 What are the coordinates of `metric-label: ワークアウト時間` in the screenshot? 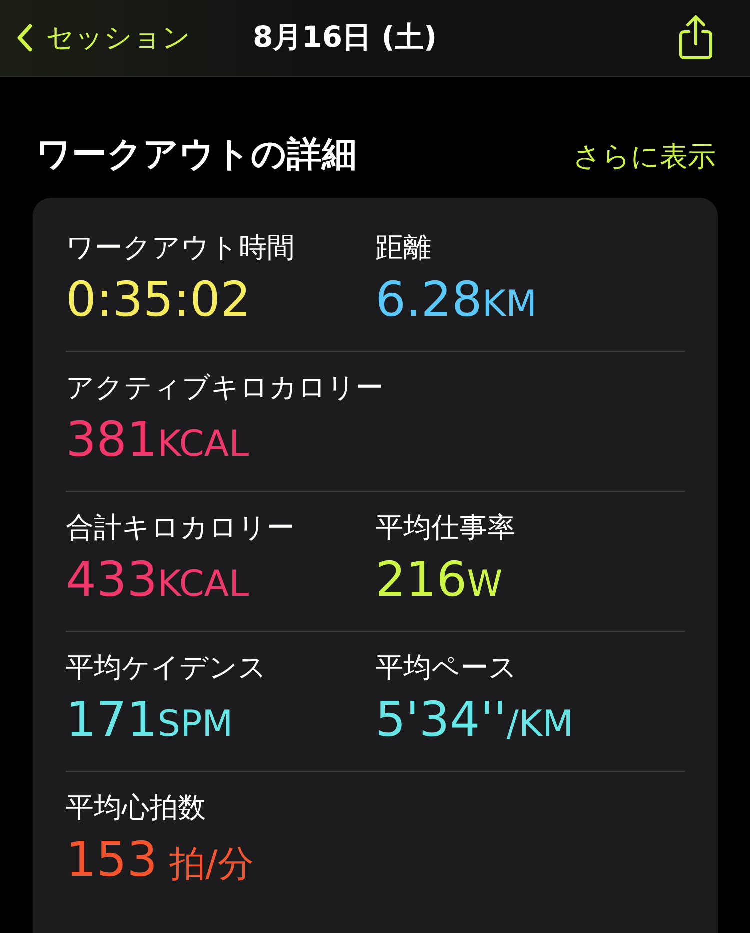 It's located at (181, 248).